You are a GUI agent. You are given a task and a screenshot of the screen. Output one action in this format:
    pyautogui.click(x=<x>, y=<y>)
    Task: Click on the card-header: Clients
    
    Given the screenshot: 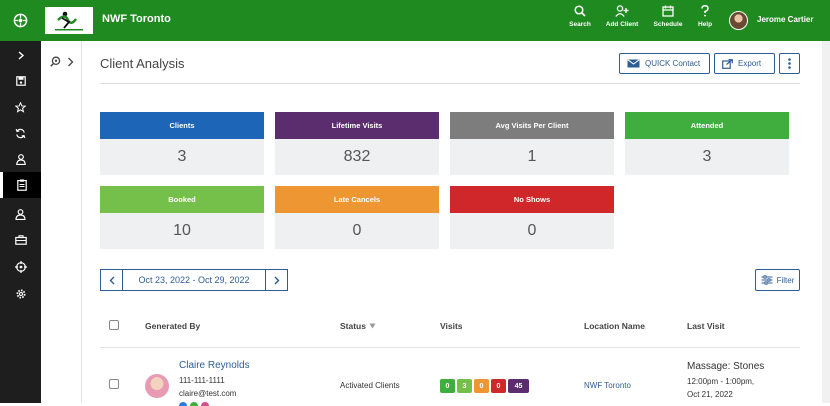 What is the action you would take?
    pyautogui.click(x=182, y=125)
    